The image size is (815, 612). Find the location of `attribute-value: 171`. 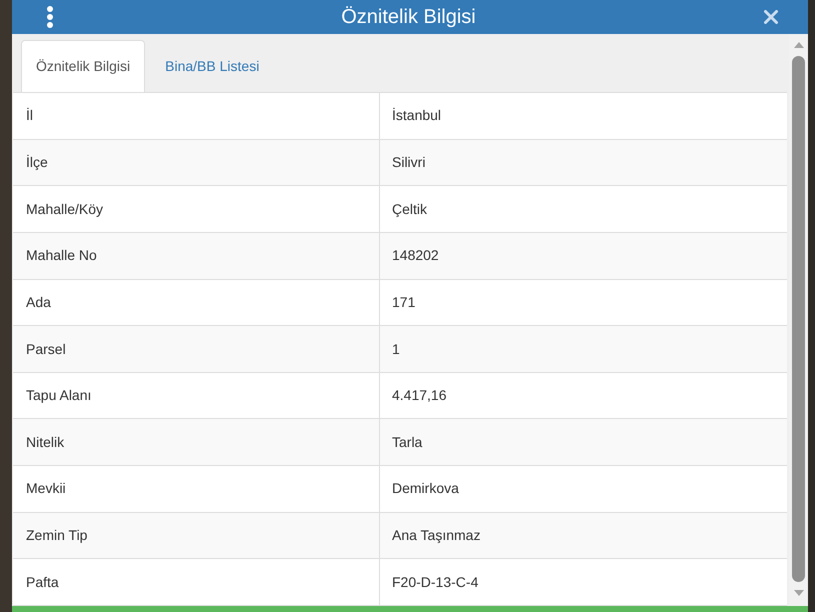

attribute-value: 171 is located at coordinates (404, 302).